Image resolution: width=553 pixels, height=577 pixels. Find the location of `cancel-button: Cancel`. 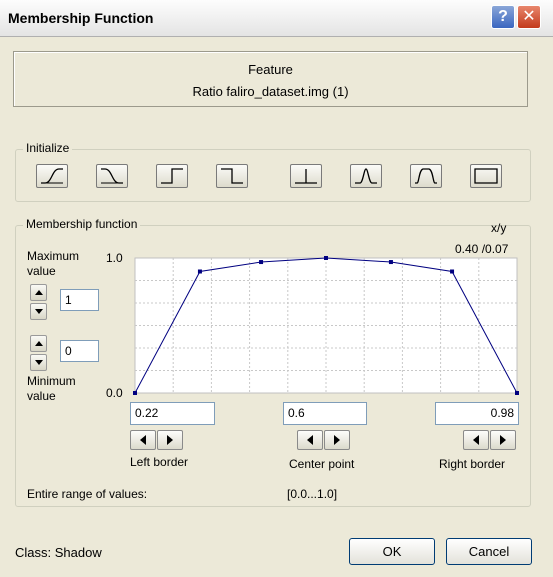

cancel-button: Cancel is located at coordinates (489, 551).